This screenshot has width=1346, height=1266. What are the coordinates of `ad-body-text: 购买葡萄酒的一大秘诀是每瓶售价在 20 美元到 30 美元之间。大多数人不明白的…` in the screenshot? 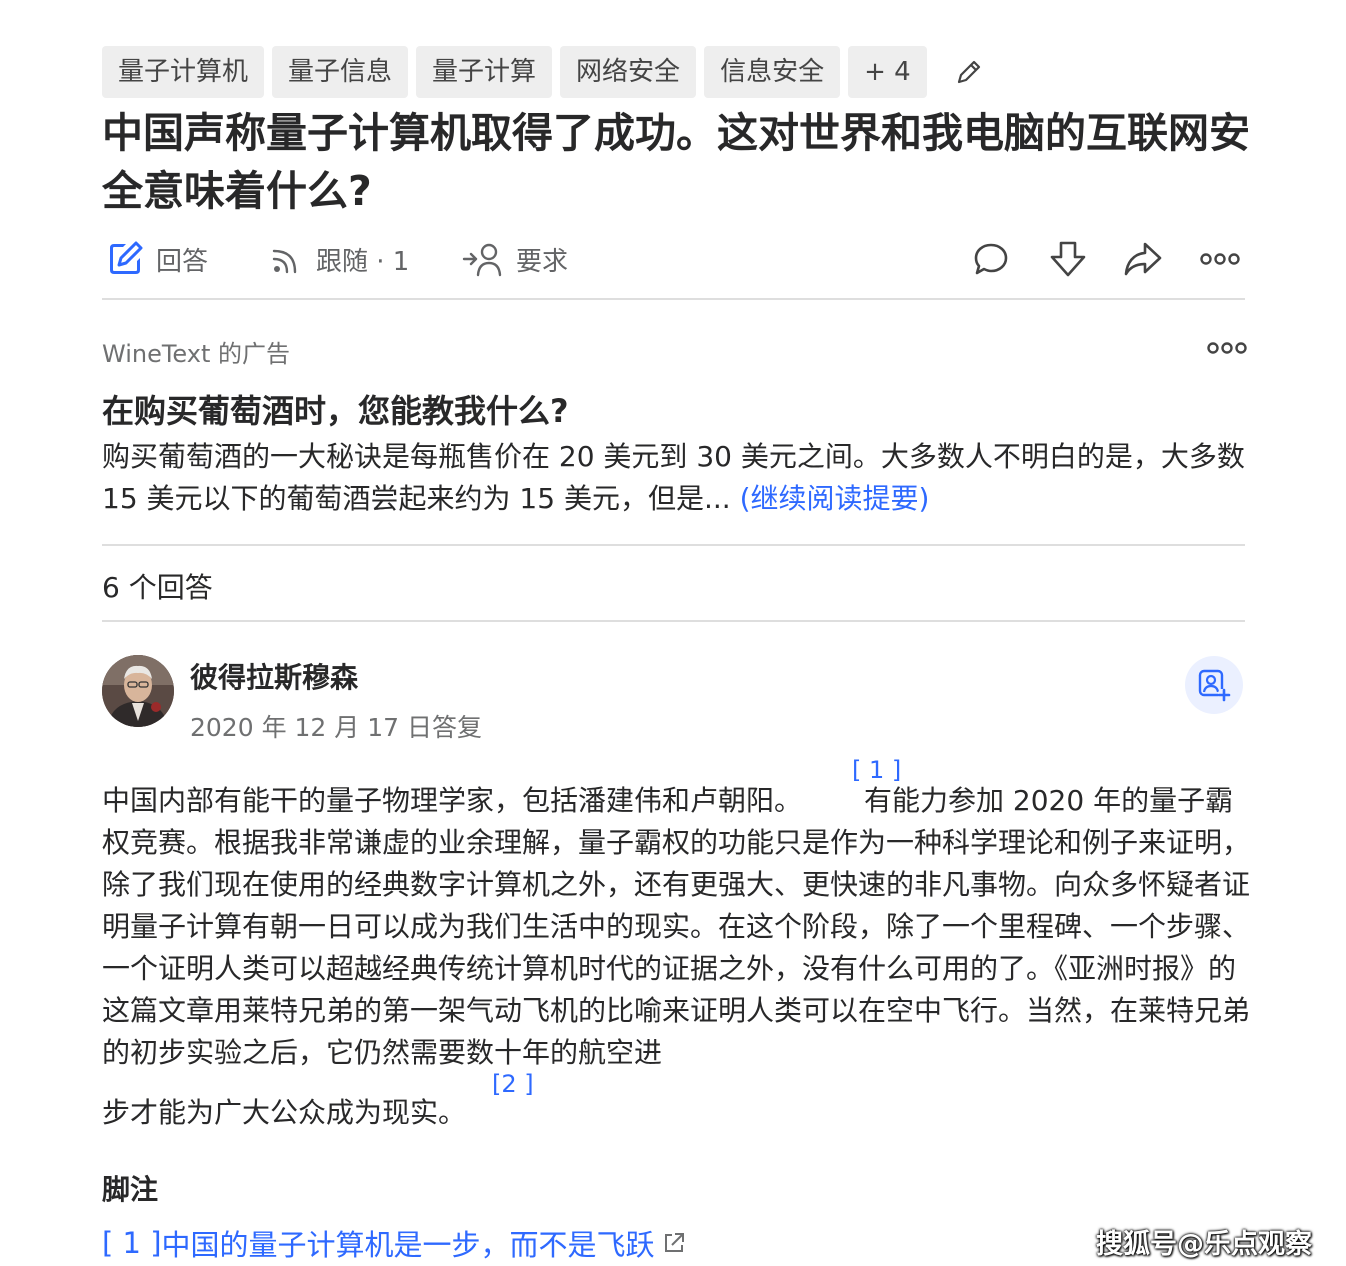 It's located at (673, 477).